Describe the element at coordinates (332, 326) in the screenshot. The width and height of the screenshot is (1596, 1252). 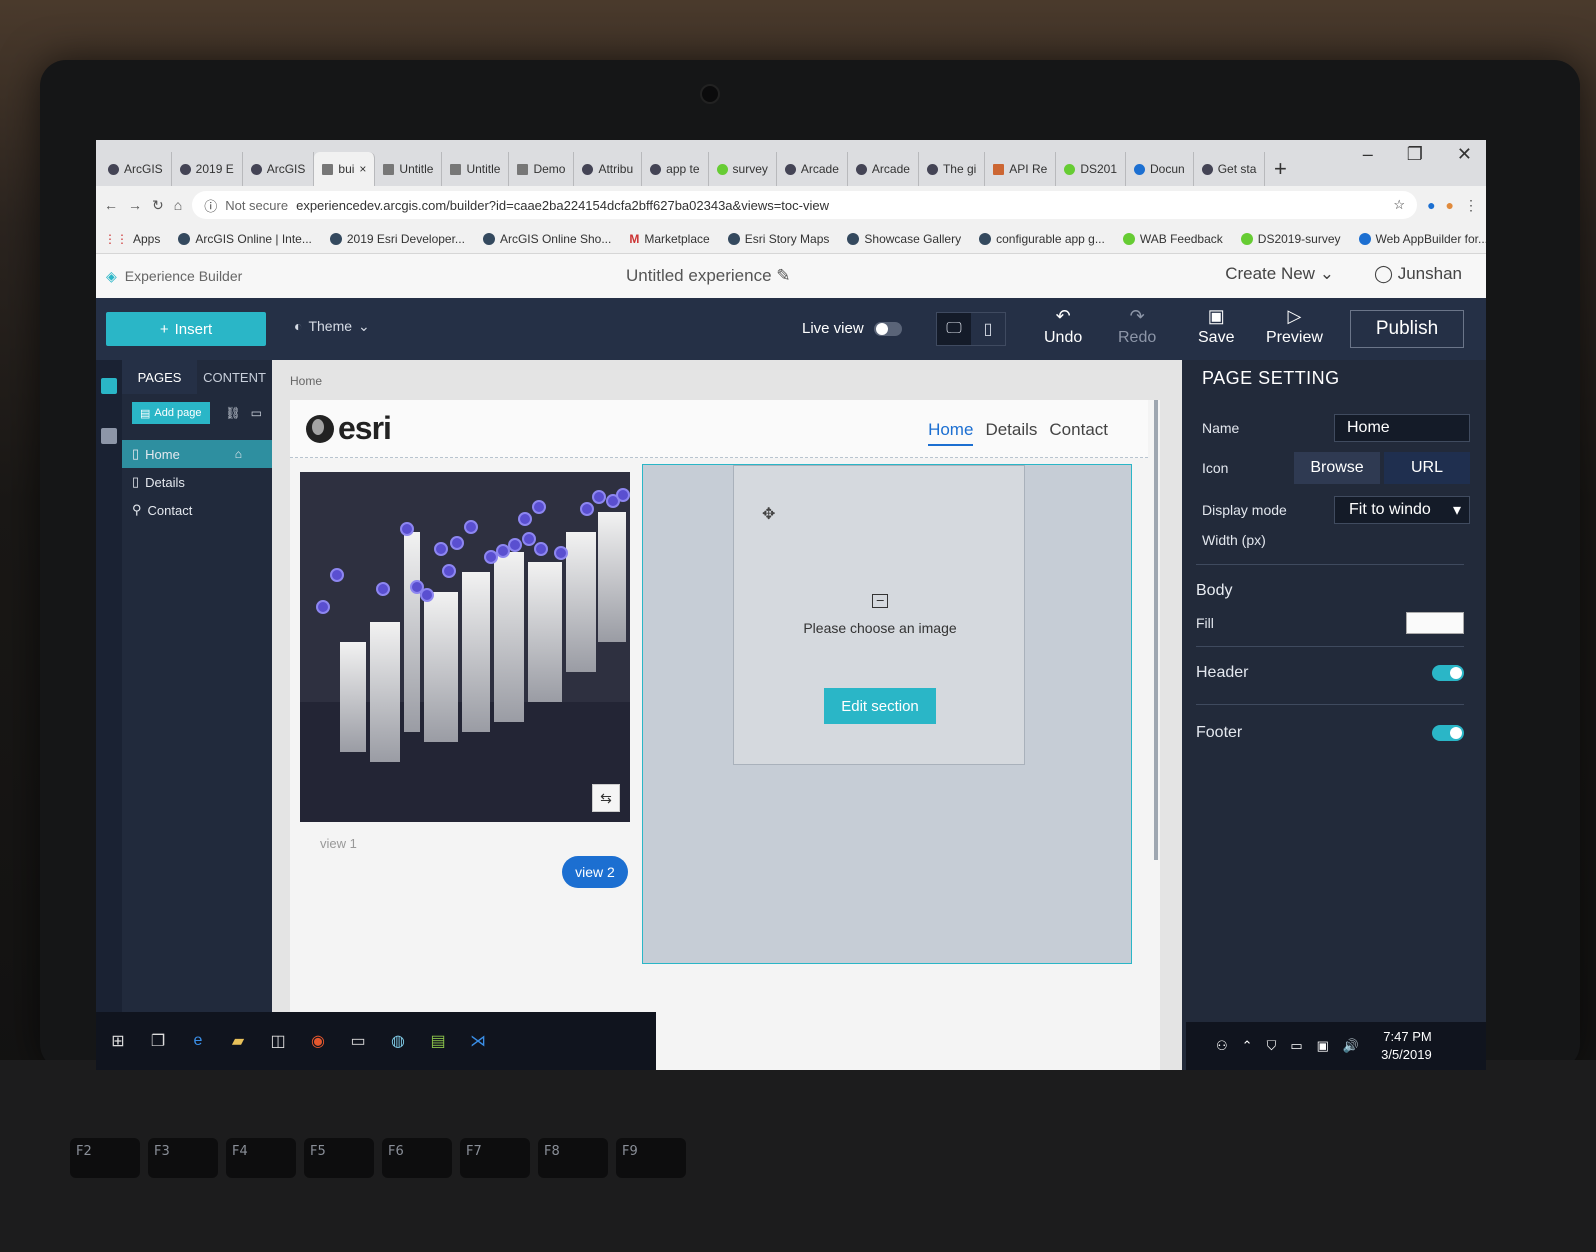
I see `theme-button: ◐ Theme ⌄` at that location.